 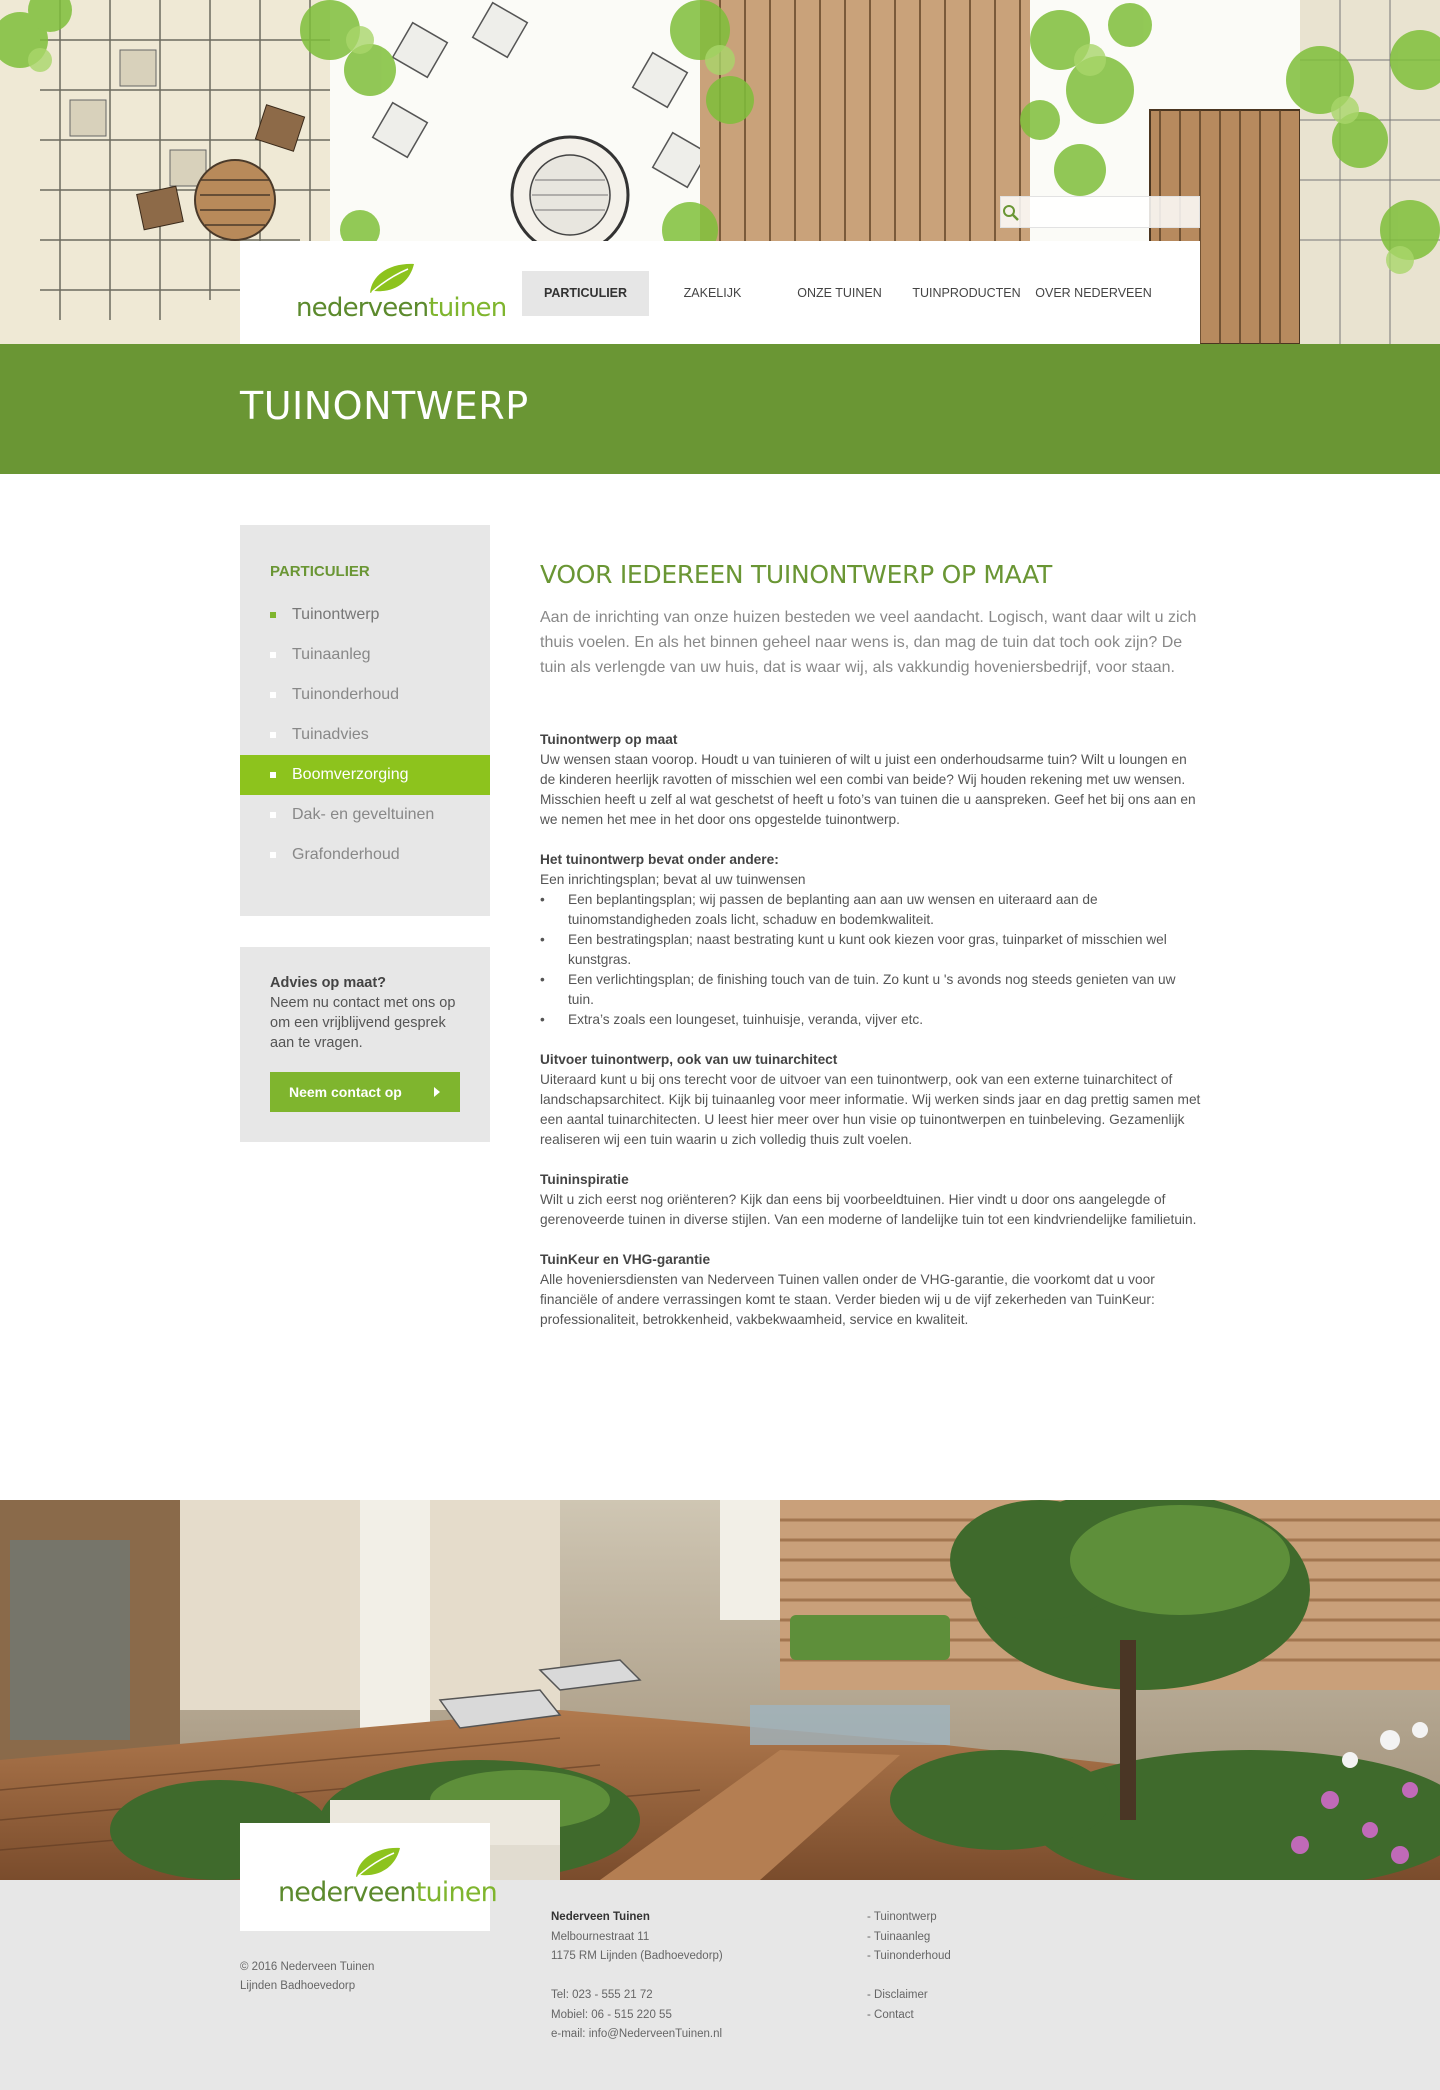 I want to click on copyright-location: Lijnden Badhoevedorp, so click(x=298, y=1986).